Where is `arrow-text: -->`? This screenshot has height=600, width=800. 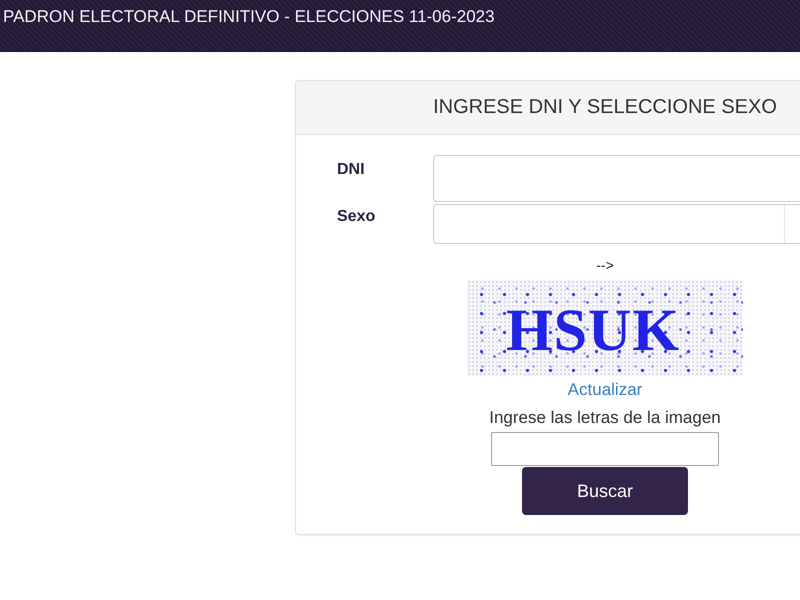 arrow-text: --> is located at coordinates (605, 265).